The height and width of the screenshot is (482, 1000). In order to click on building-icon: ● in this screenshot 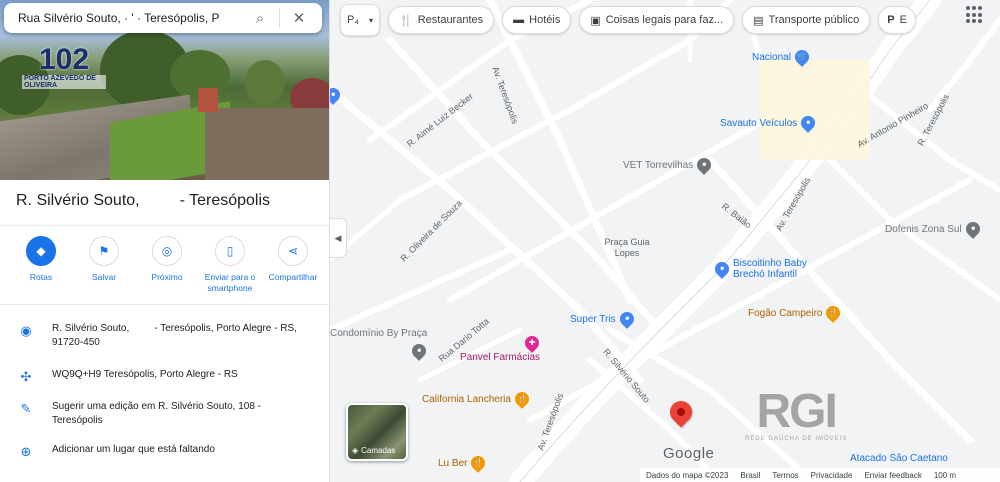, I will do `click(419, 351)`.